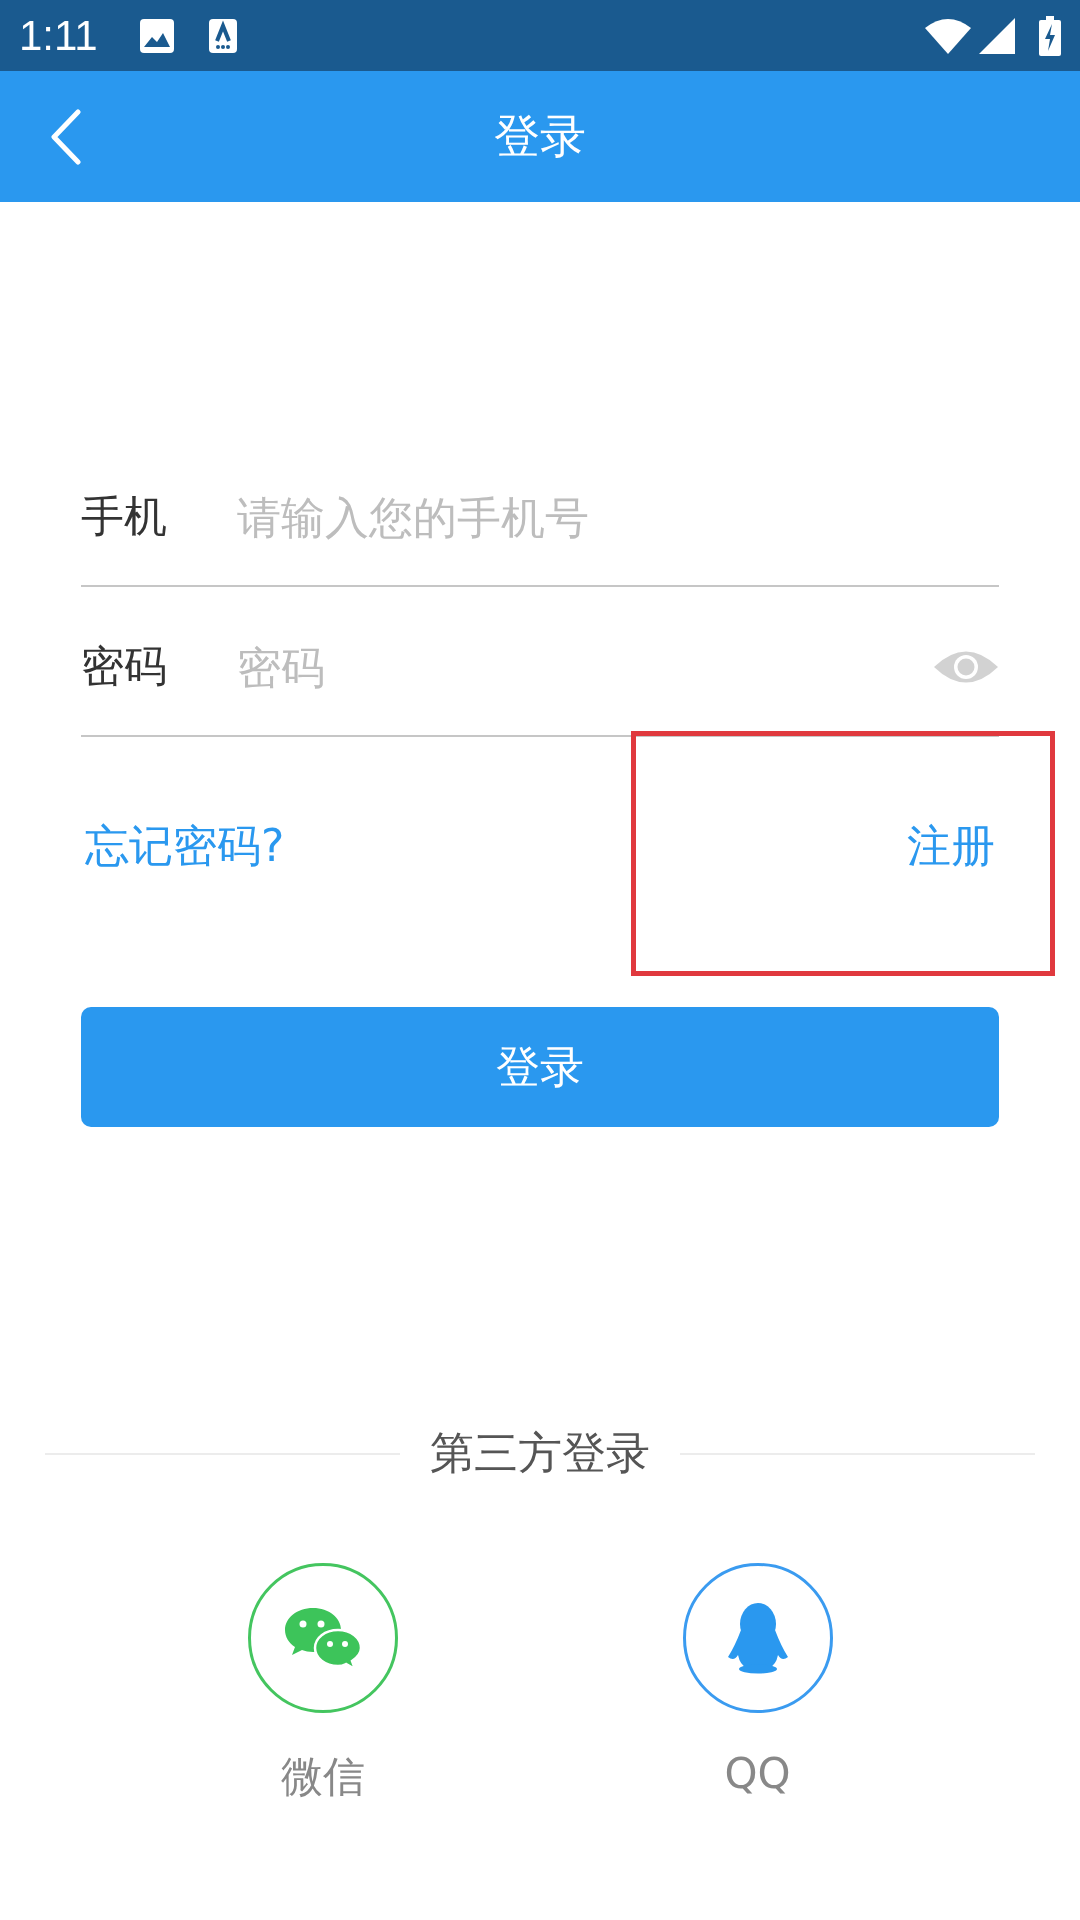  I want to click on social-login-label: QQ, so click(757, 1773).